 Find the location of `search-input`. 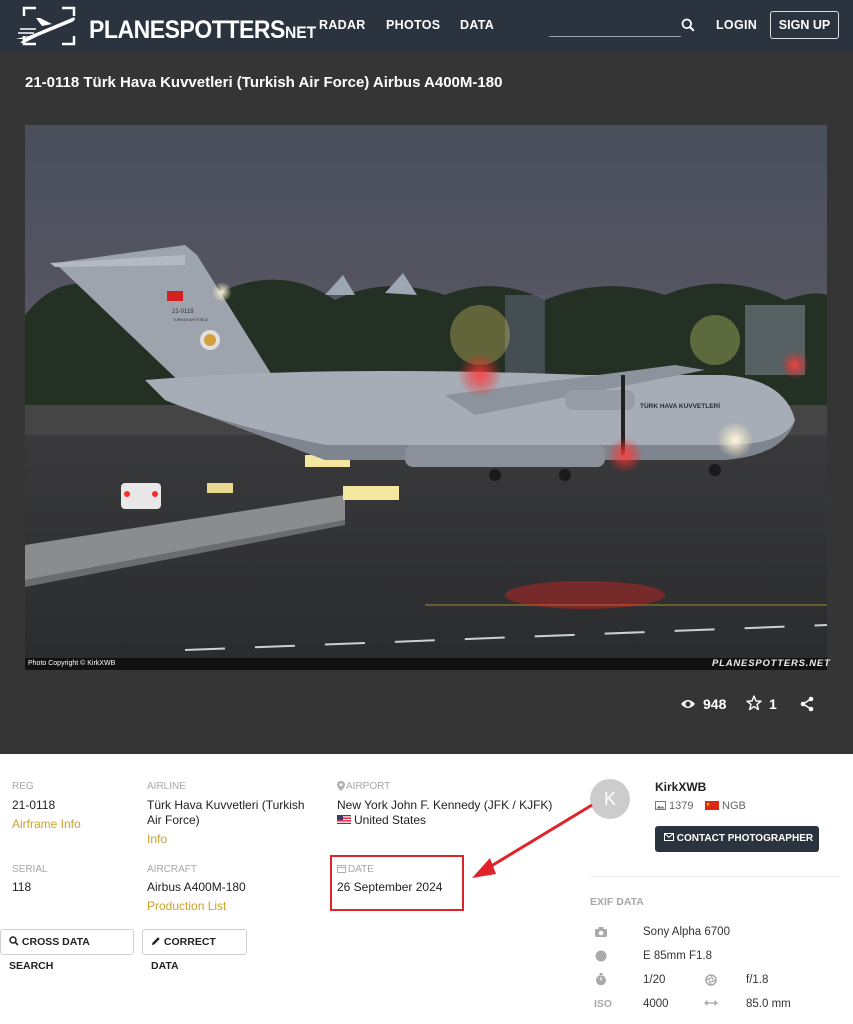

search-input is located at coordinates (614, 26).